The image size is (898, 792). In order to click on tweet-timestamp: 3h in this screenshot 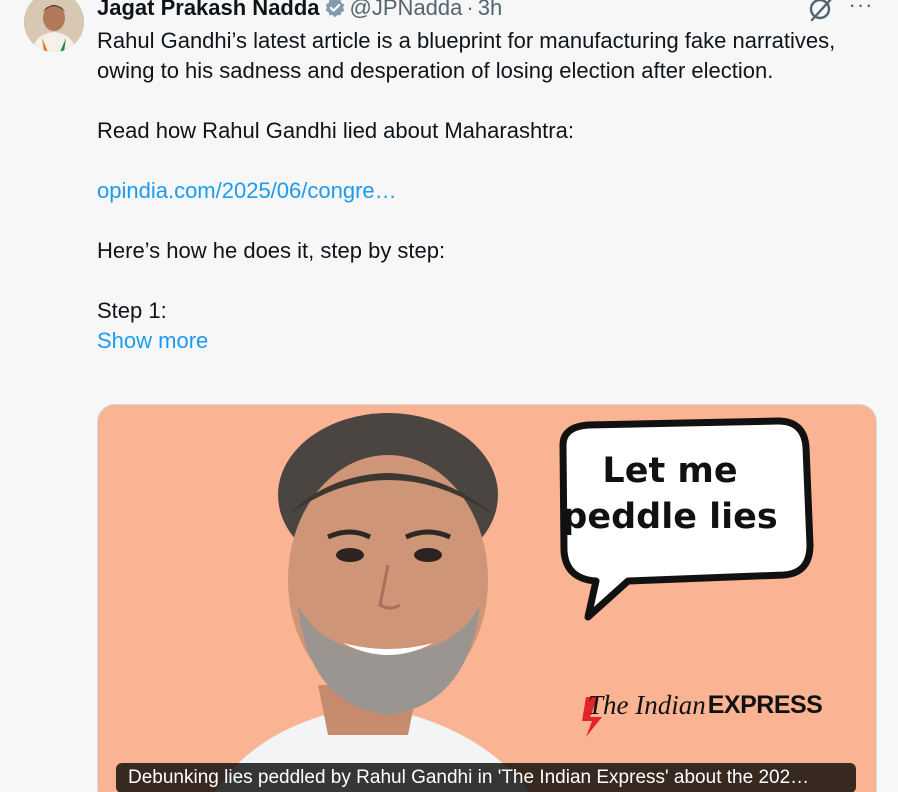, I will do `click(490, 11)`.